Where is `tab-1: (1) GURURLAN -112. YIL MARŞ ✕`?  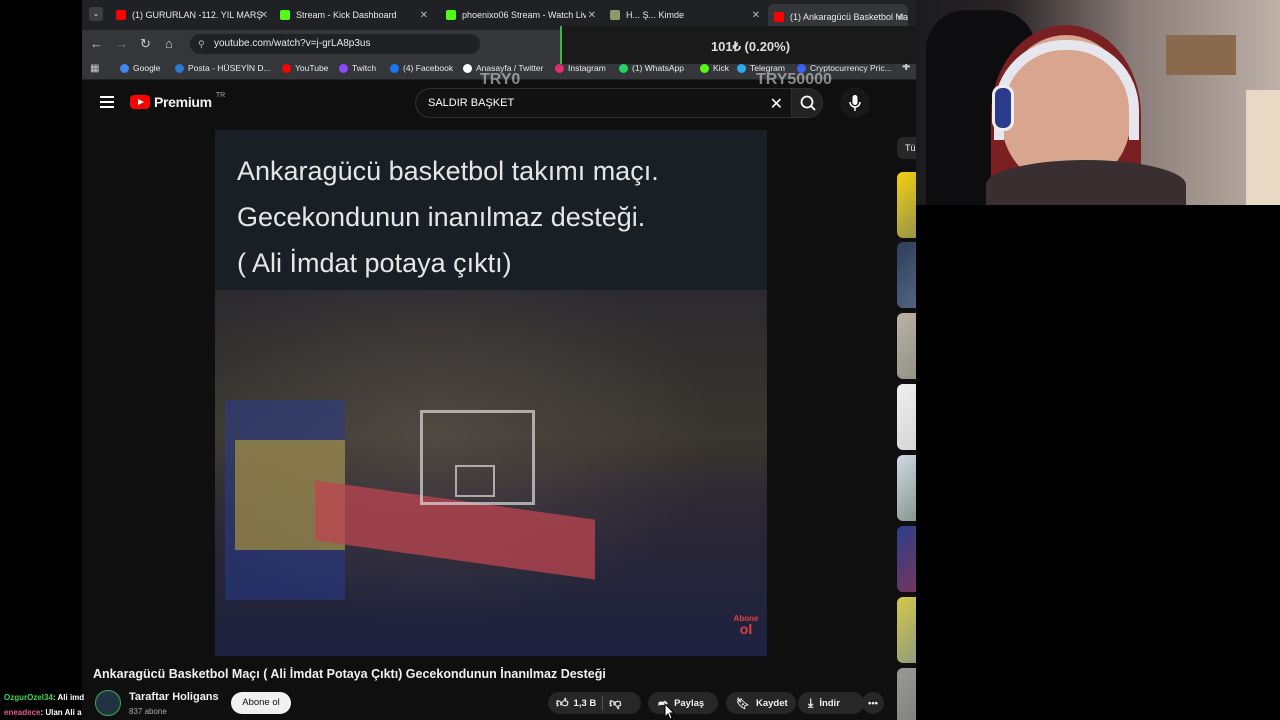
tab-1: (1) GURURLAN -112. YIL MARŞ ✕ is located at coordinates (192, 15).